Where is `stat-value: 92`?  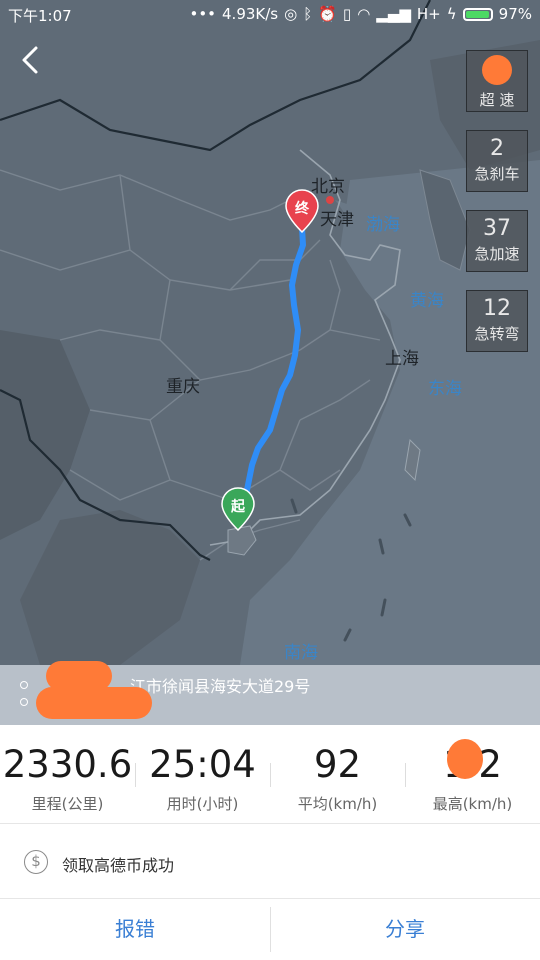
stat-value: 92 is located at coordinates (337, 764).